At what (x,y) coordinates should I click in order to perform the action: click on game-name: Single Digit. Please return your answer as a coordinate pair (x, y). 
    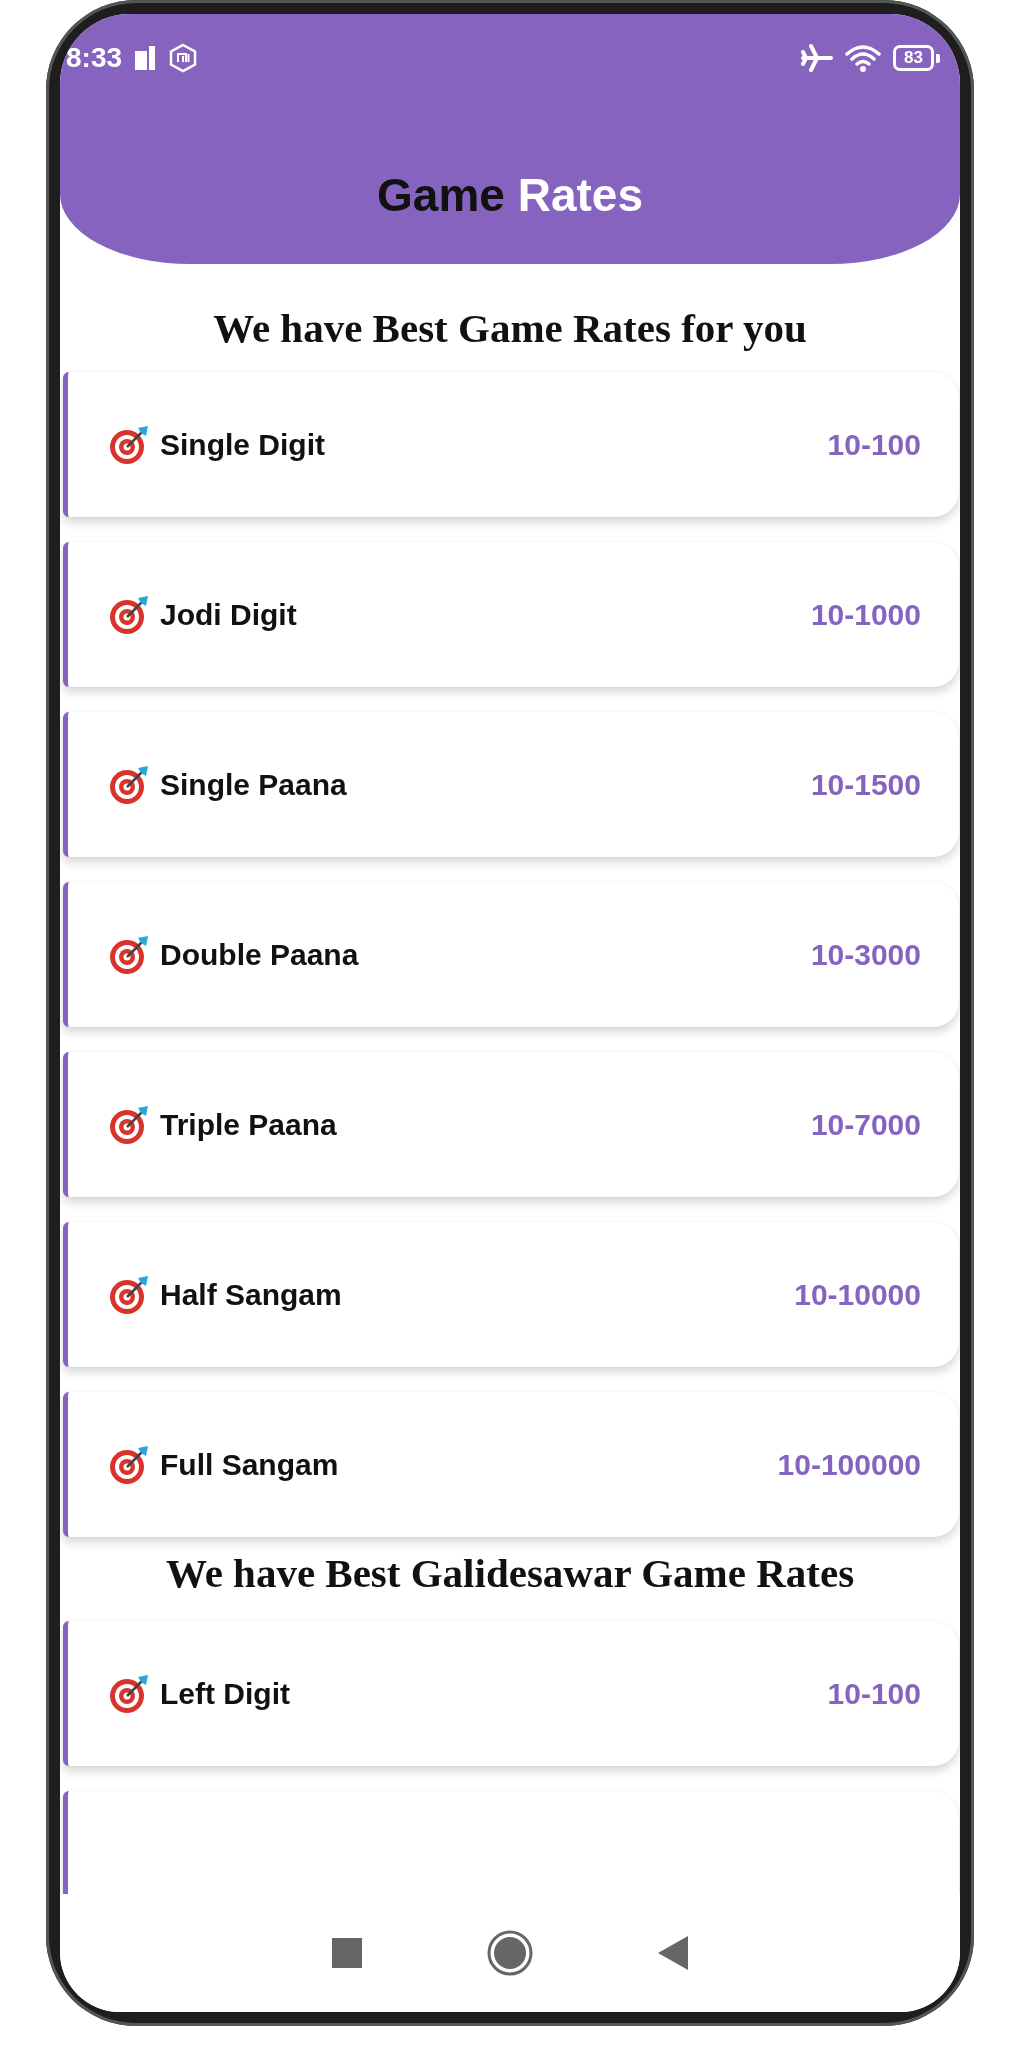
    Looking at the image, I should click on (243, 444).